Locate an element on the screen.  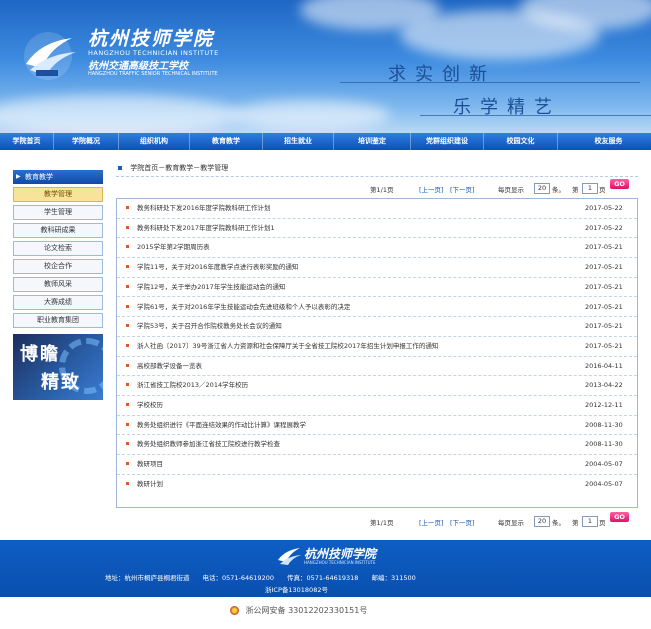
article-title: 学院11号，关于对2016年度教学点进行表彰奖励的通知 is located at coordinates (357, 267).